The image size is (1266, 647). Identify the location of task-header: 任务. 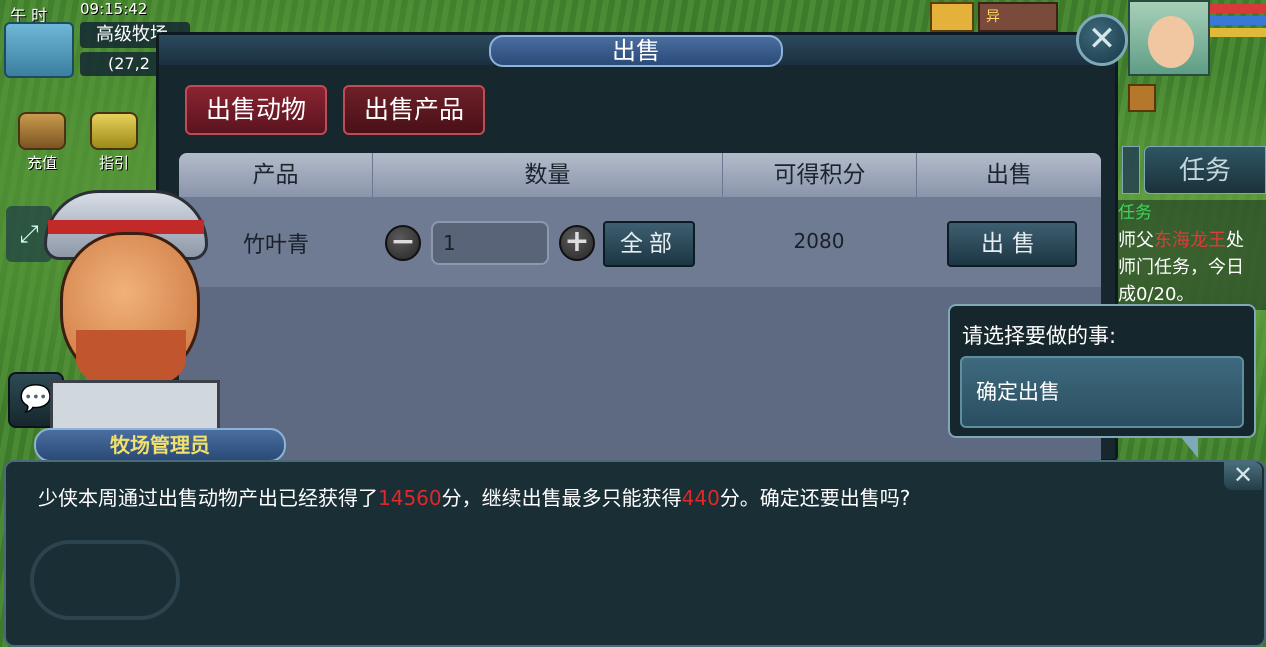
(1135, 213).